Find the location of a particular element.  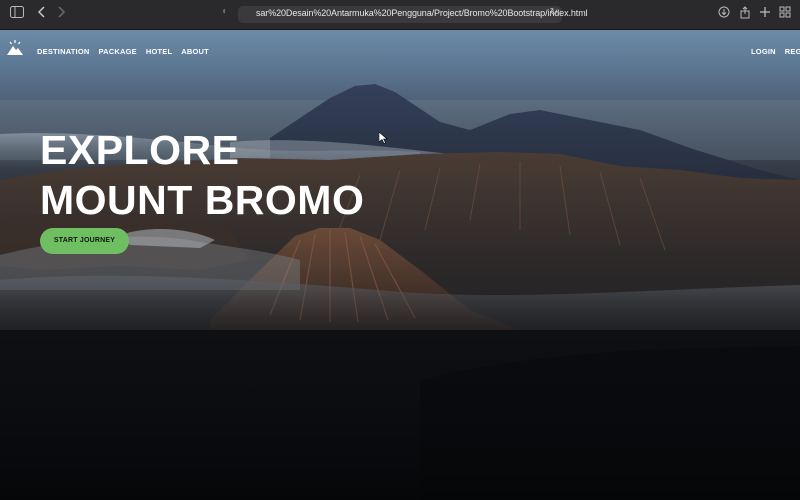

nav-hotel: HOTEL is located at coordinates (159, 51).